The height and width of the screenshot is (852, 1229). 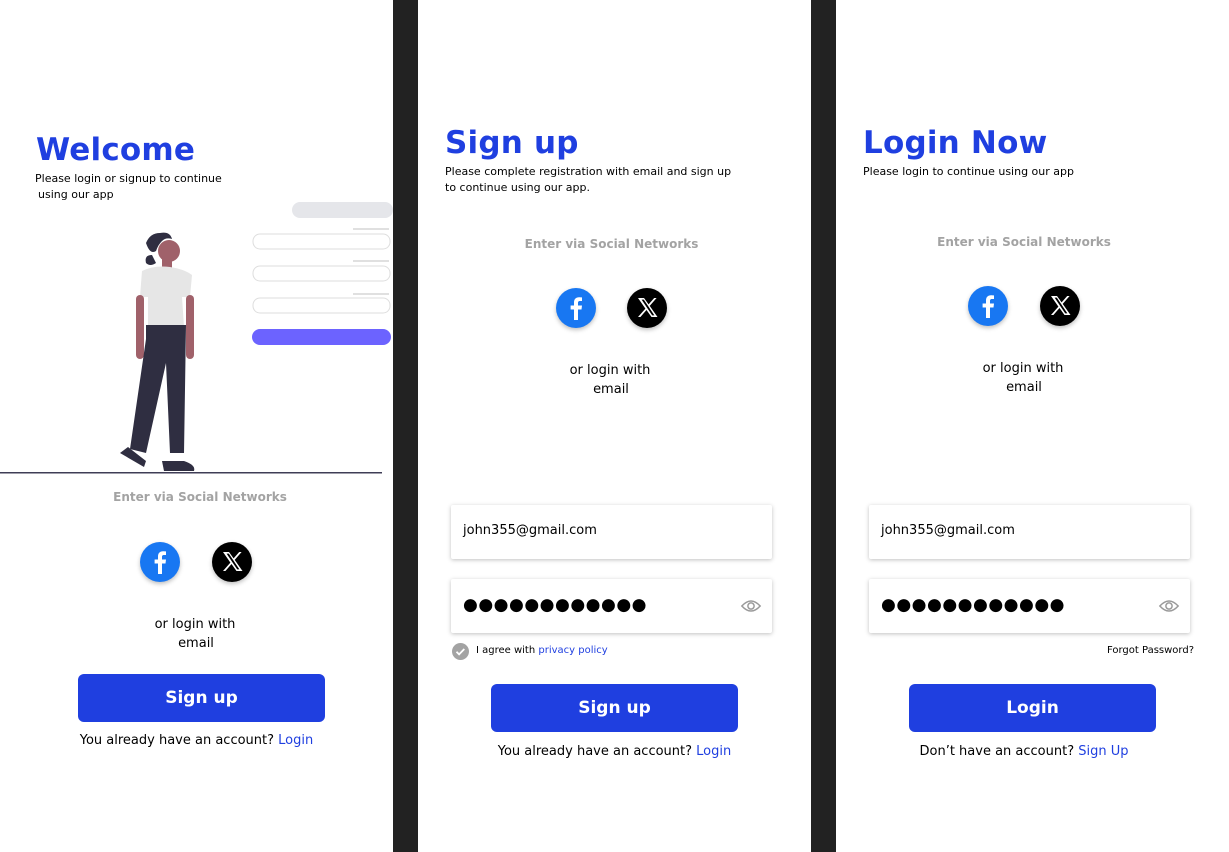 I want to click on login-subtitle: Please login to continue using our app, so click(x=968, y=171).